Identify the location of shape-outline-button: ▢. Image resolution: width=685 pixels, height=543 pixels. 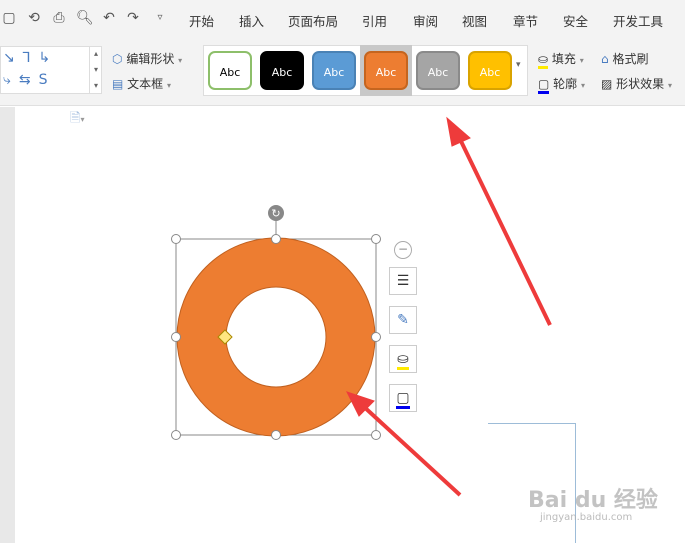
(403, 398).